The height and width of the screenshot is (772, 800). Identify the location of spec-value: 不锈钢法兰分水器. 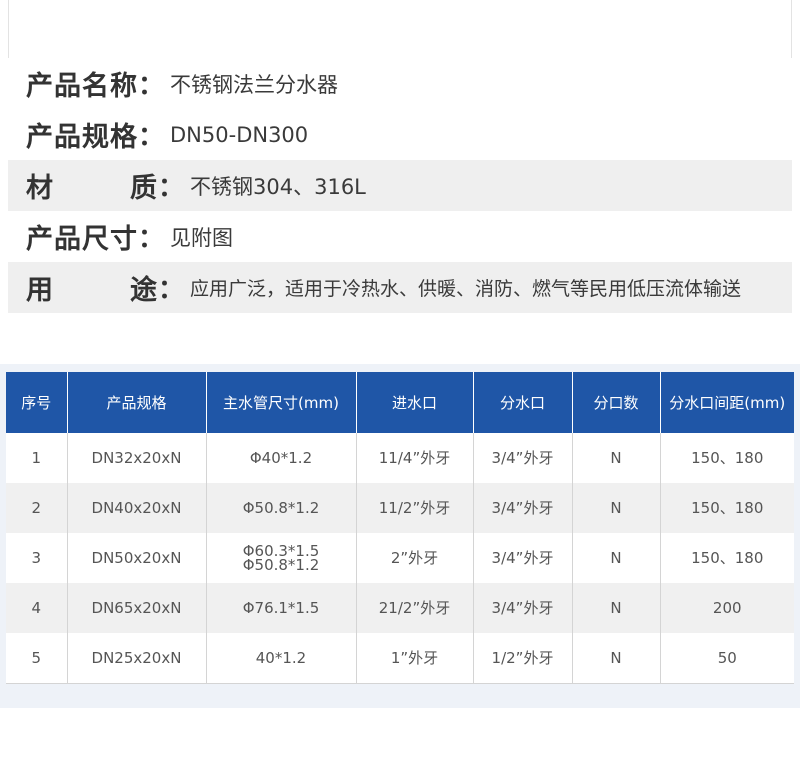
(254, 84).